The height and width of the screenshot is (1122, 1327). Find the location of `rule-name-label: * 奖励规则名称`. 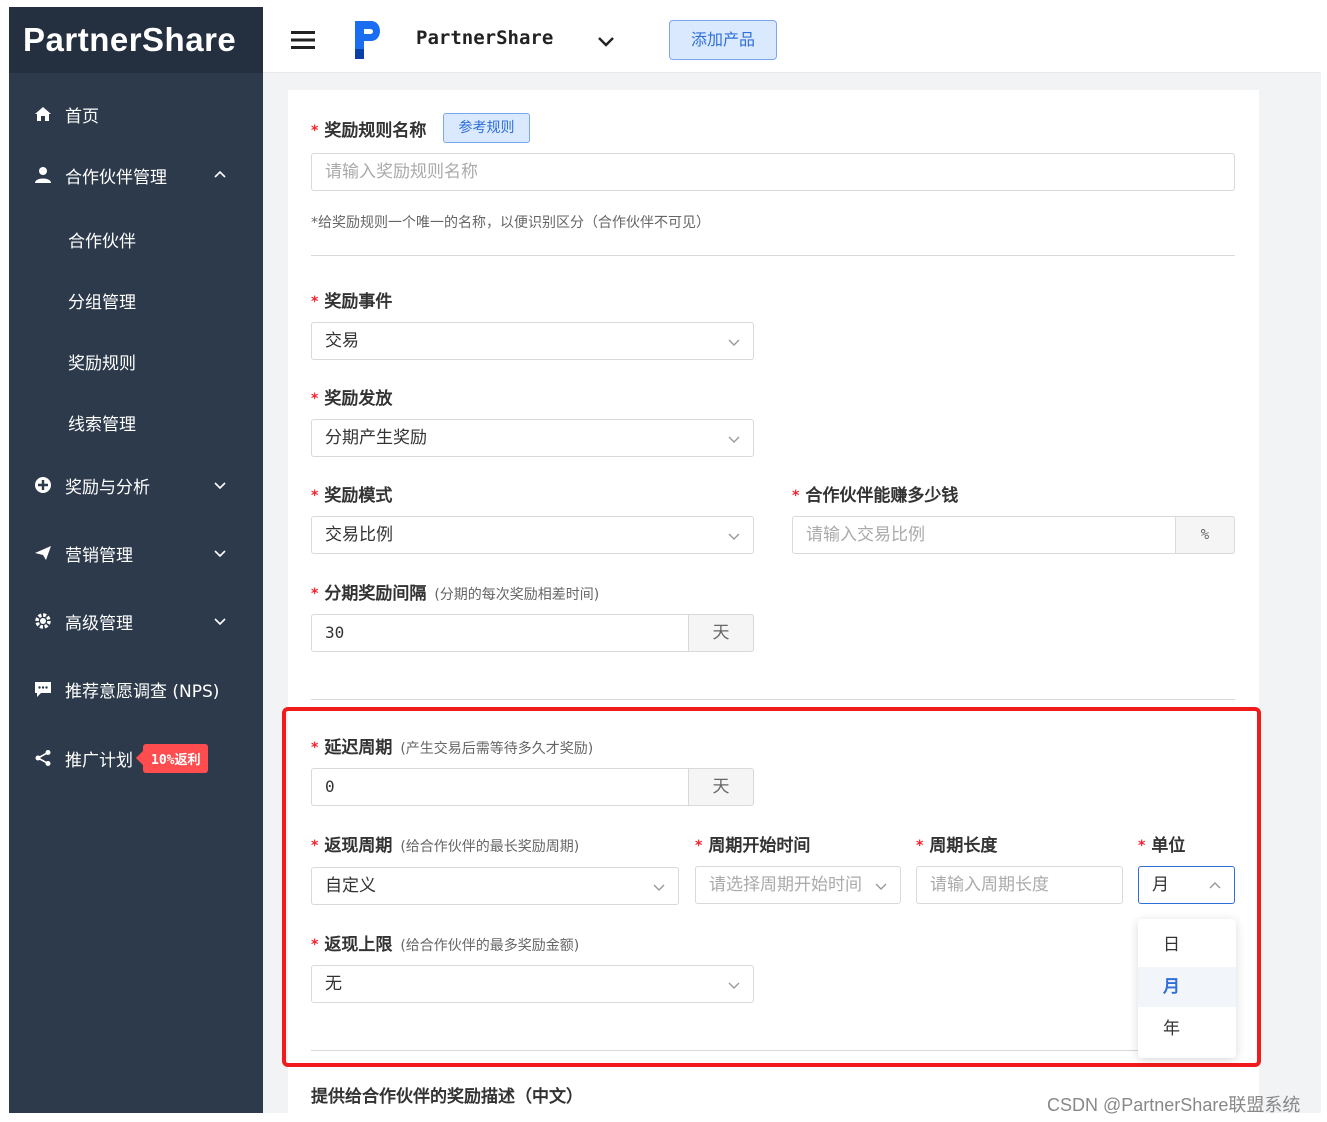

rule-name-label: * 奖励规则名称 is located at coordinates (369, 131).